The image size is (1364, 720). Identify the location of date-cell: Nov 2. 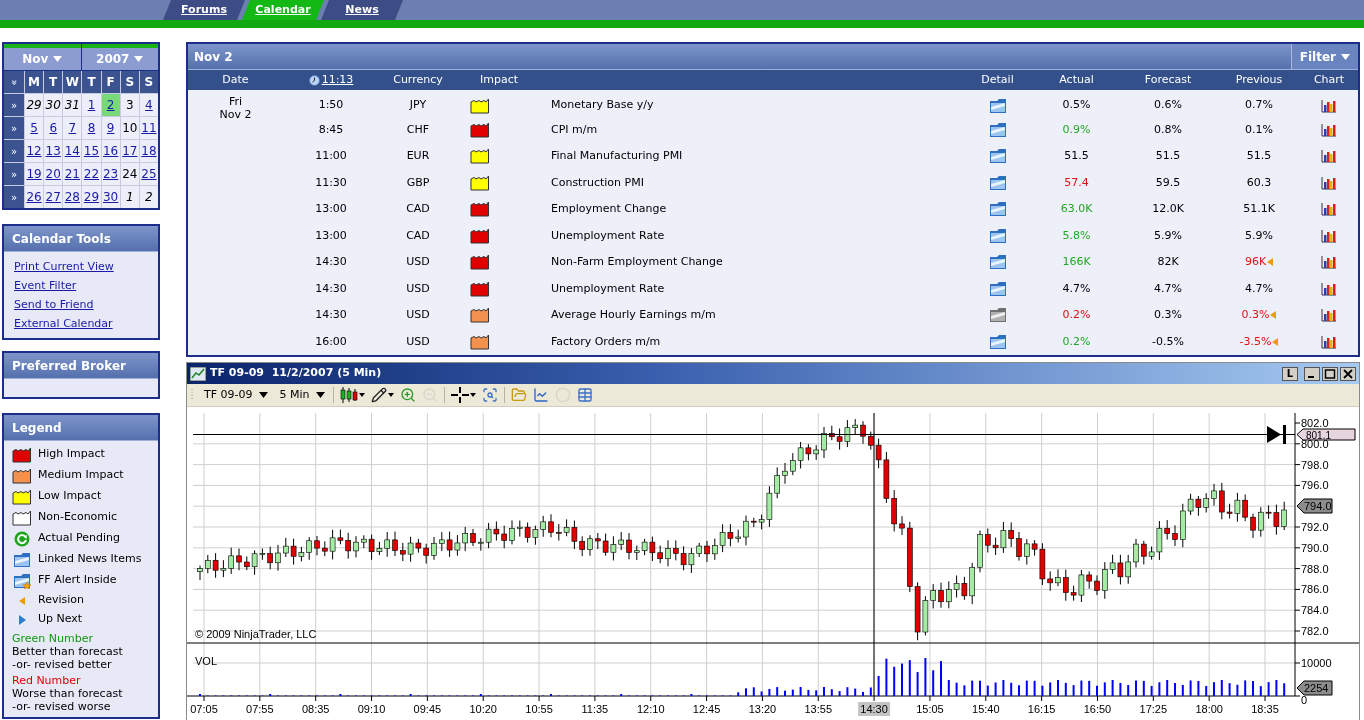
(235, 114).